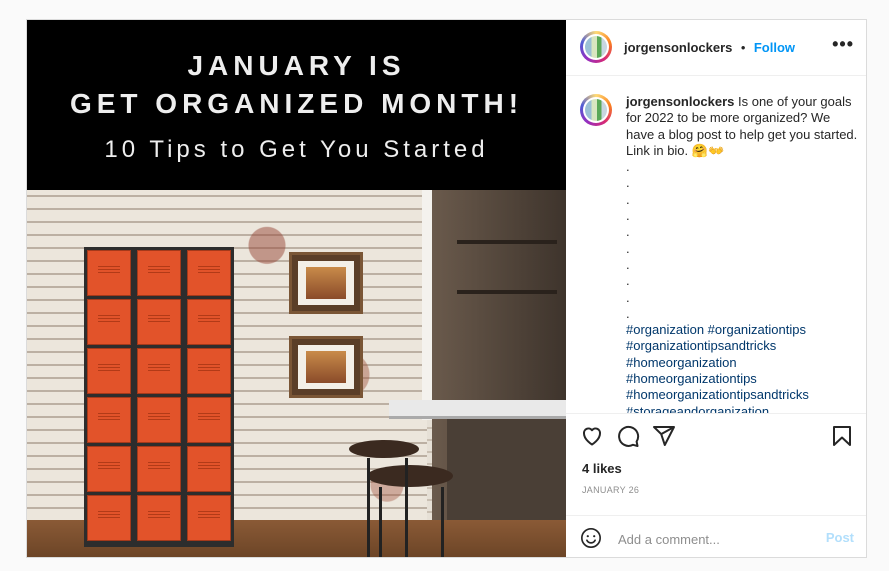  What do you see at coordinates (596, 47) in the screenshot?
I see `avatar` at bounding box center [596, 47].